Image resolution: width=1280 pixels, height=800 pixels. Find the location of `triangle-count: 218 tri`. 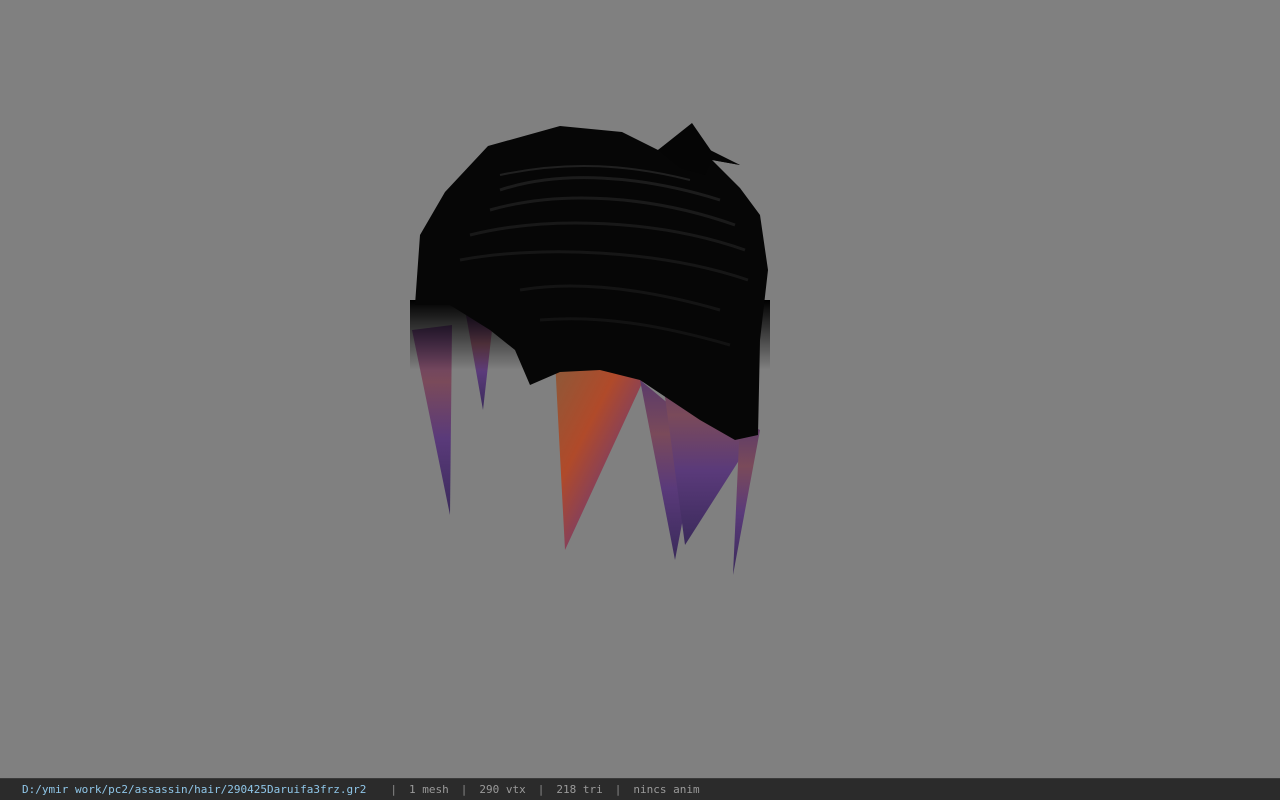

triangle-count: 218 tri is located at coordinates (579, 789).